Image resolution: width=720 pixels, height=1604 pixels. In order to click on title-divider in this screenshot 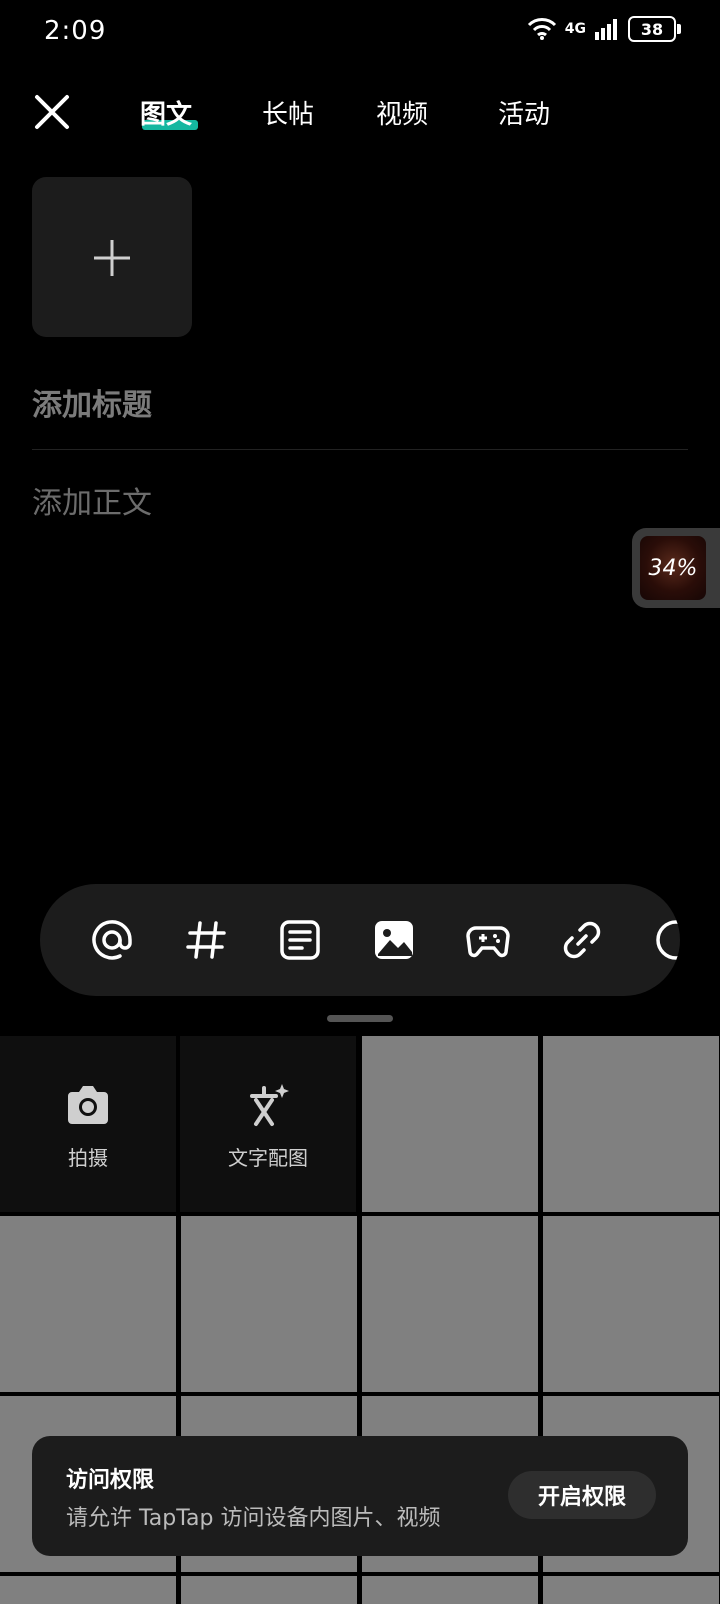, I will do `click(360, 449)`.